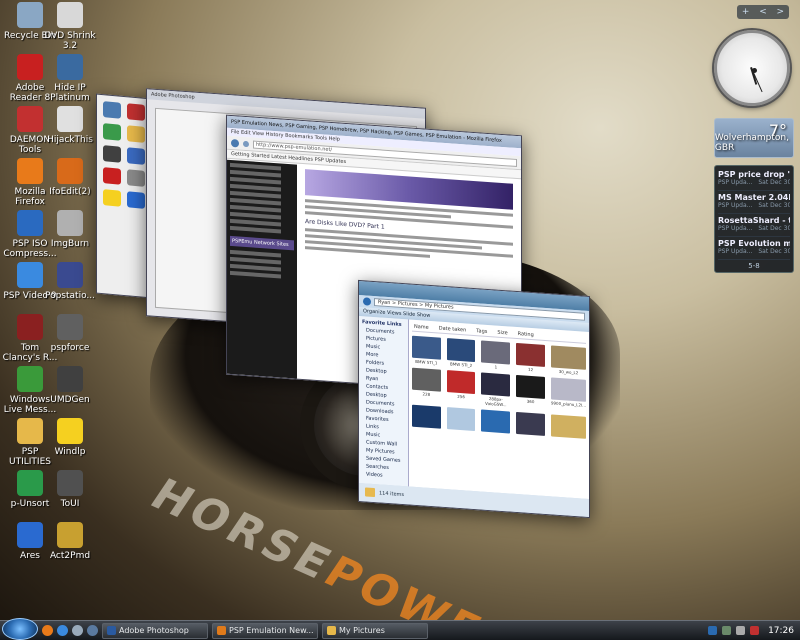  I want to click on thumbnail-caption: BMW STI_2, so click(461, 364).